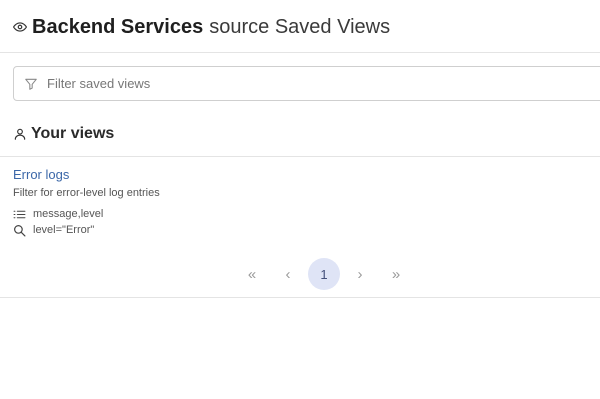 The image size is (600, 399). I want to click on page-title-source: Backend Services, so click(118, 26).